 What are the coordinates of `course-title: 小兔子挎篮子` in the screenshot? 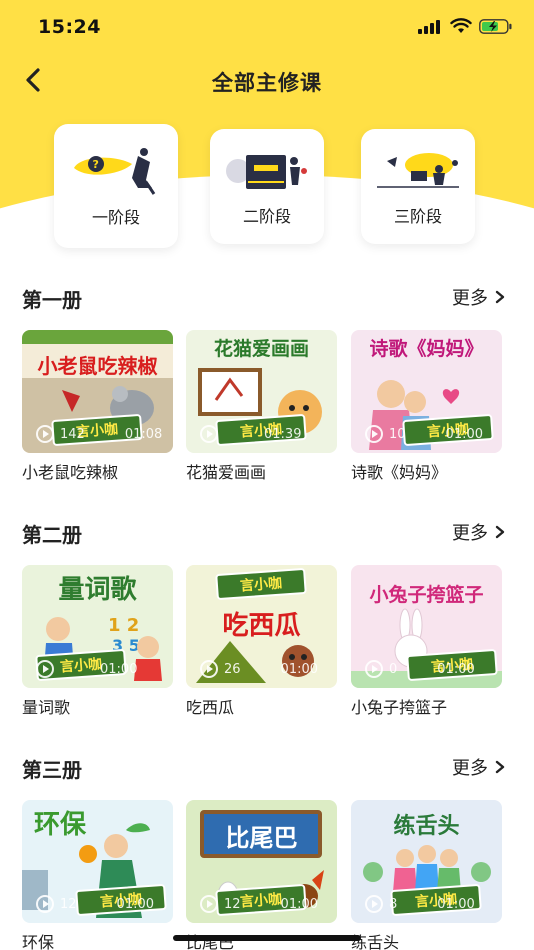 It's located at (431, 706).